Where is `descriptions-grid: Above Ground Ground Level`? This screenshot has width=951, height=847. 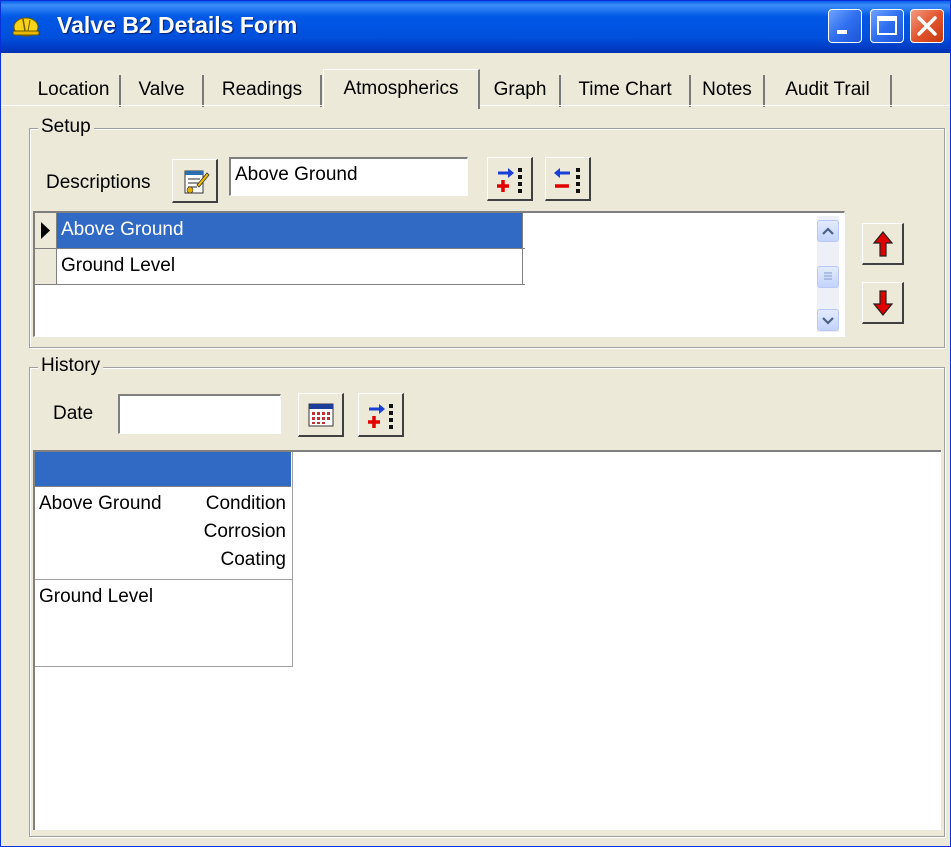 descriptions-grid: Above Ground Ground Level is located at coordinates (439, 274).